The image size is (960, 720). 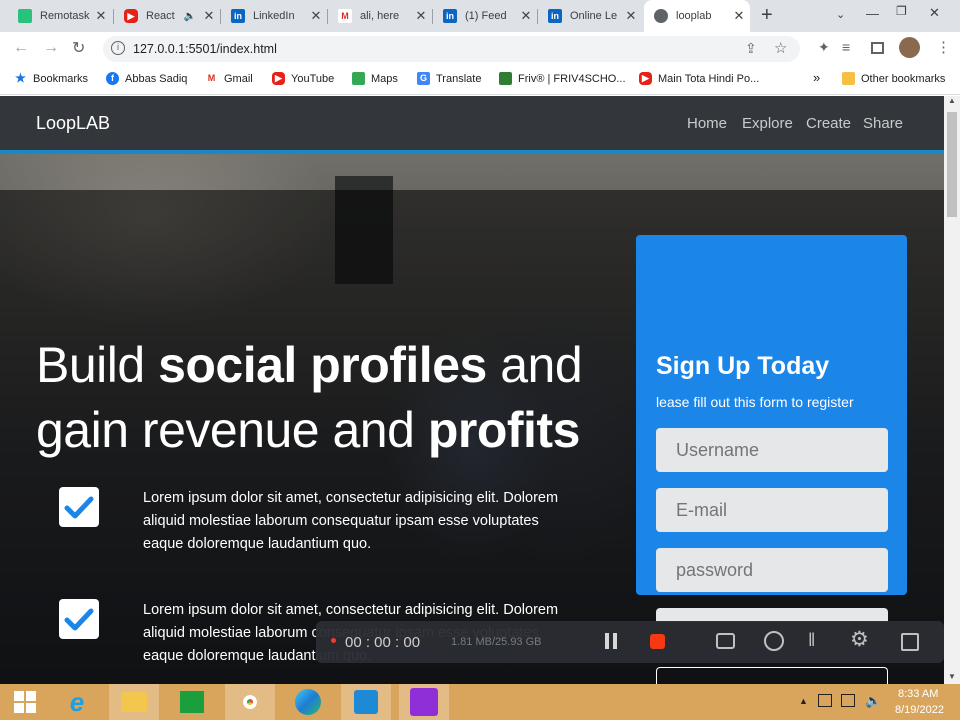 I want to click on taskbar-date: 8/19/2022, so click(x=919, y=710).